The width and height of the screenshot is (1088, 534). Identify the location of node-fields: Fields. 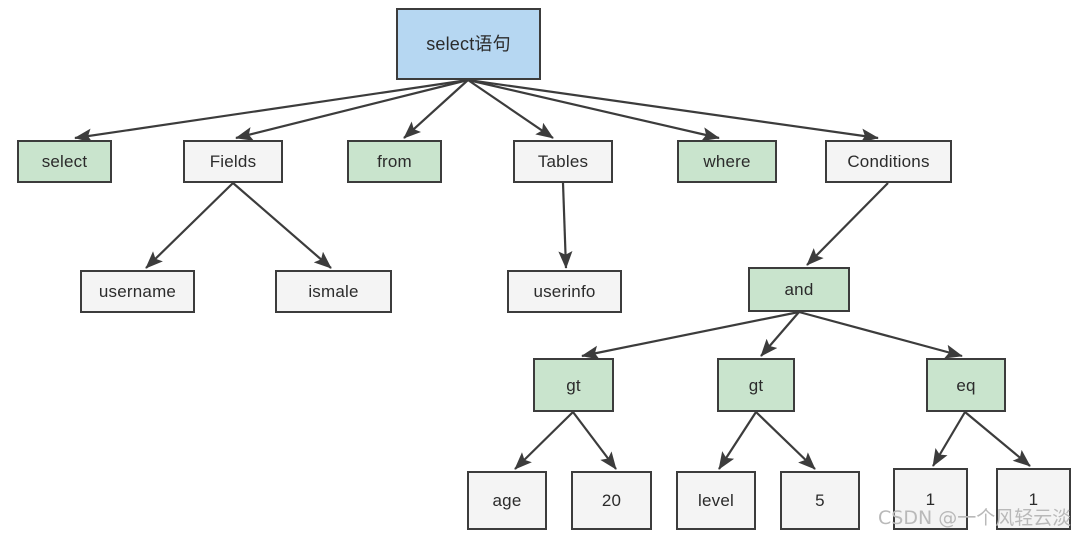
(233, 161).